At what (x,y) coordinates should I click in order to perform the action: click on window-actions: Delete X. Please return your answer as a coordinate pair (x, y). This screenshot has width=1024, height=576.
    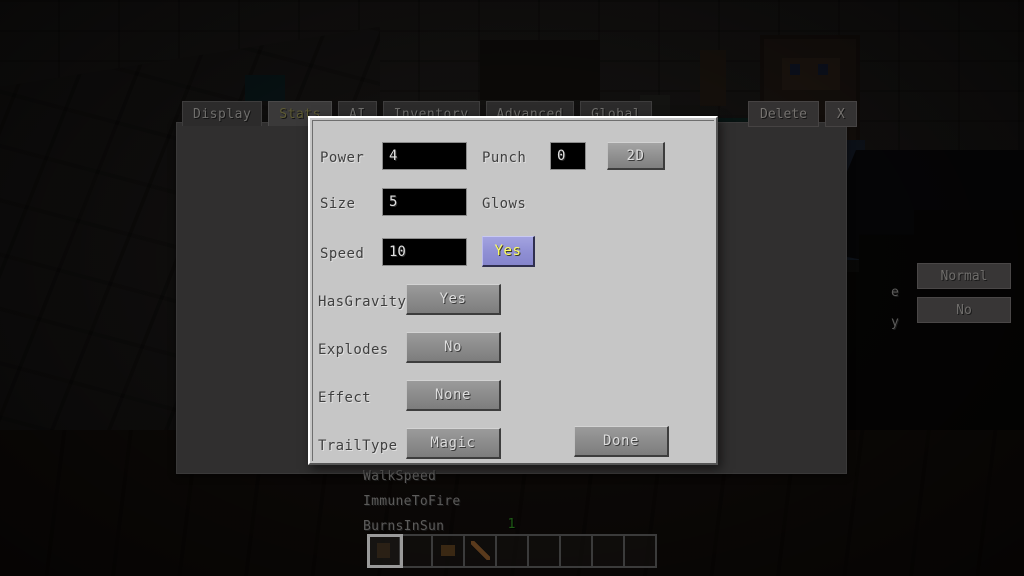
    Looking at the image, I should click on (802, 114).